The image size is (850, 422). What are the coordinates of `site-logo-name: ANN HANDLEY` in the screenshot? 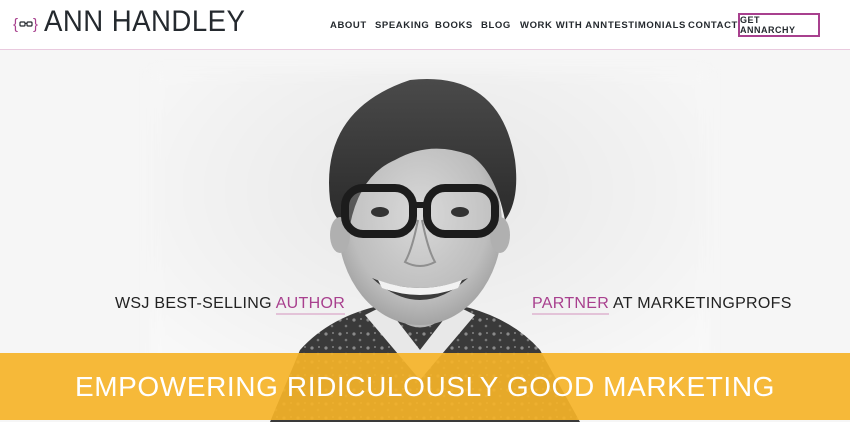 It's located at (144, 22).